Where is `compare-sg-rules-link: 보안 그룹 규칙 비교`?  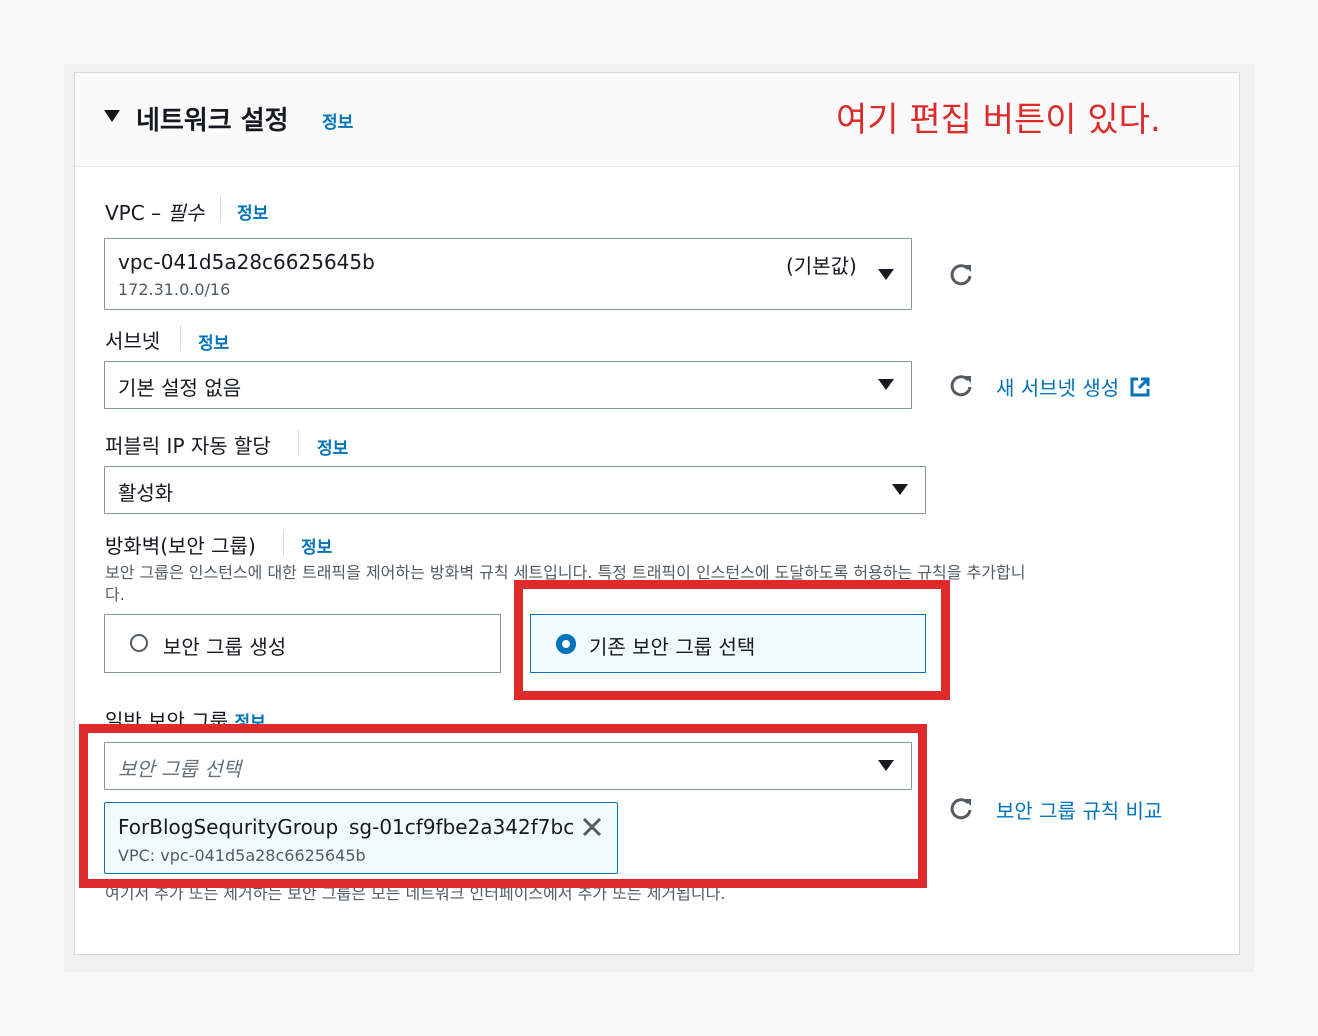 compare-sg-rules-link: 보안 그룹 규칙 비교 is located at coordinates (1079, 809).